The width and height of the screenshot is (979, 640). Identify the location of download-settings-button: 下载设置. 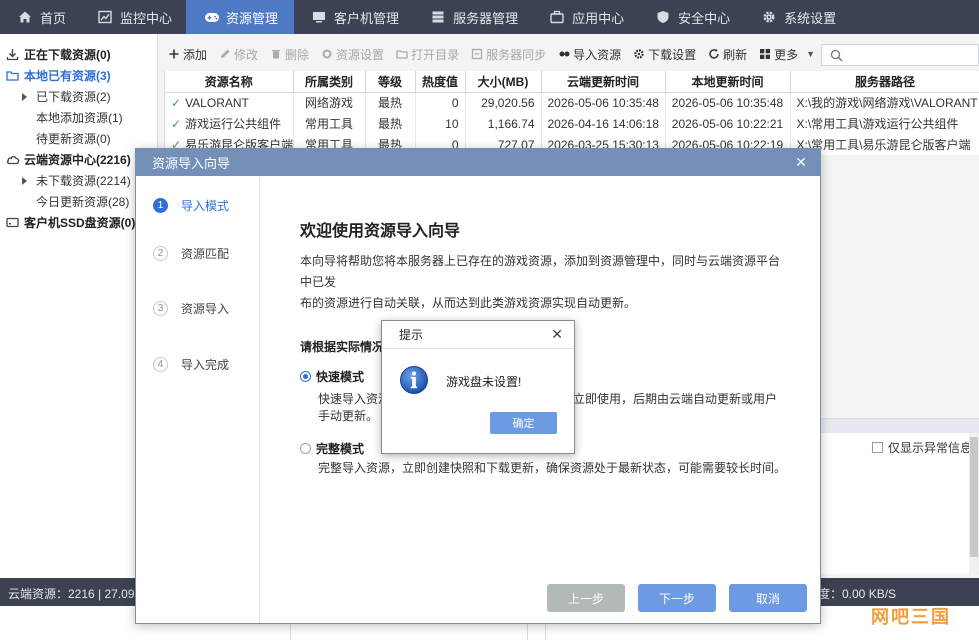
(664, 54).